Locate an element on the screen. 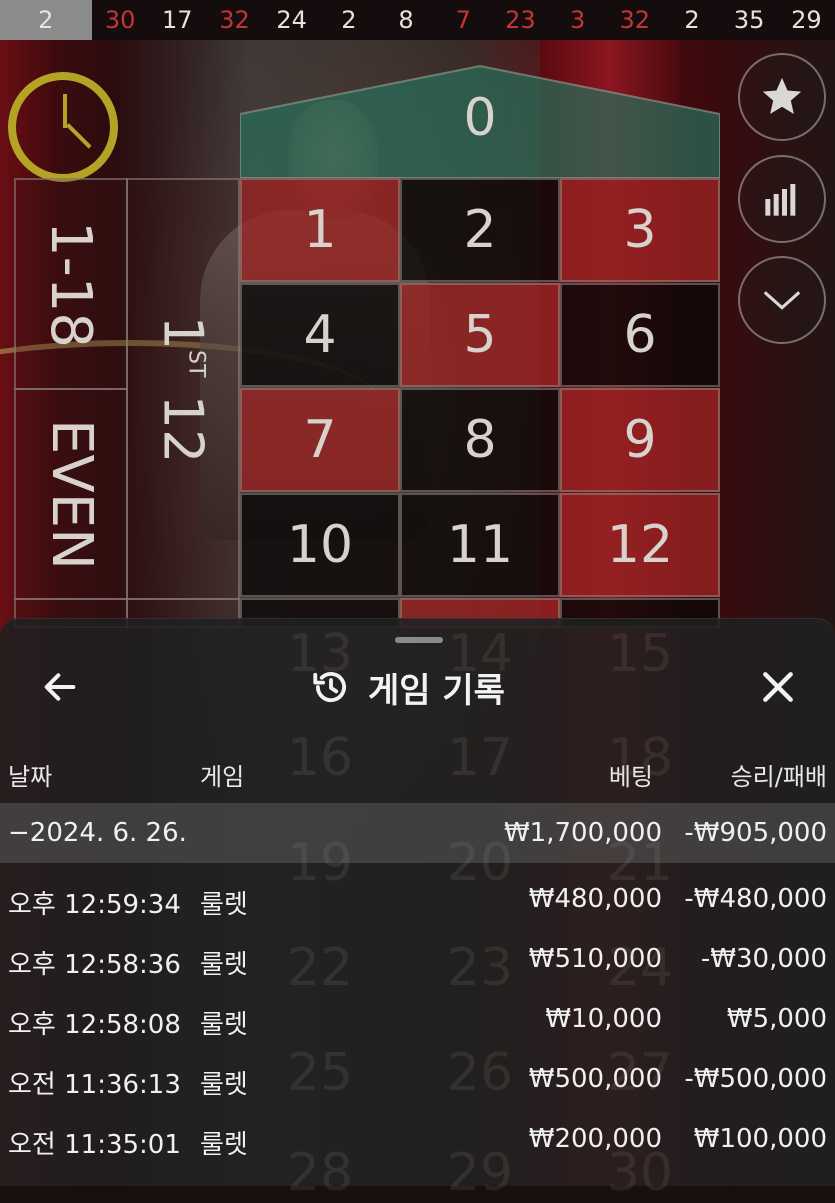 This screenshot has height=1203, width=835. close-button is located at coordinates (778, 687).